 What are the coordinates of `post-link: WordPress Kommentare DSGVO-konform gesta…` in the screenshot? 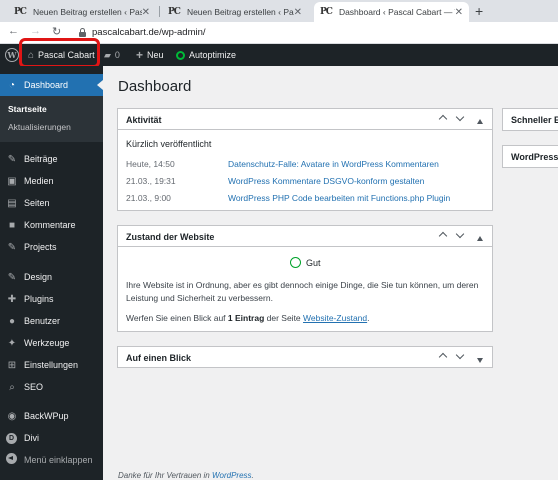 It's located at (326, 181).